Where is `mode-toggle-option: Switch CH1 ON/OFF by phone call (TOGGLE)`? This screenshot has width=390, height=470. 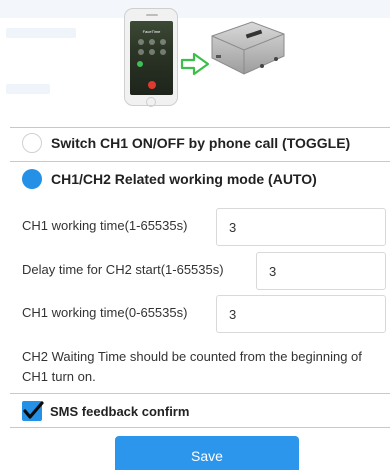 mode-toggle-option: Switch CH1 ON/OFF by phone call (TOGGLE) is located at coordinates (186, 143).